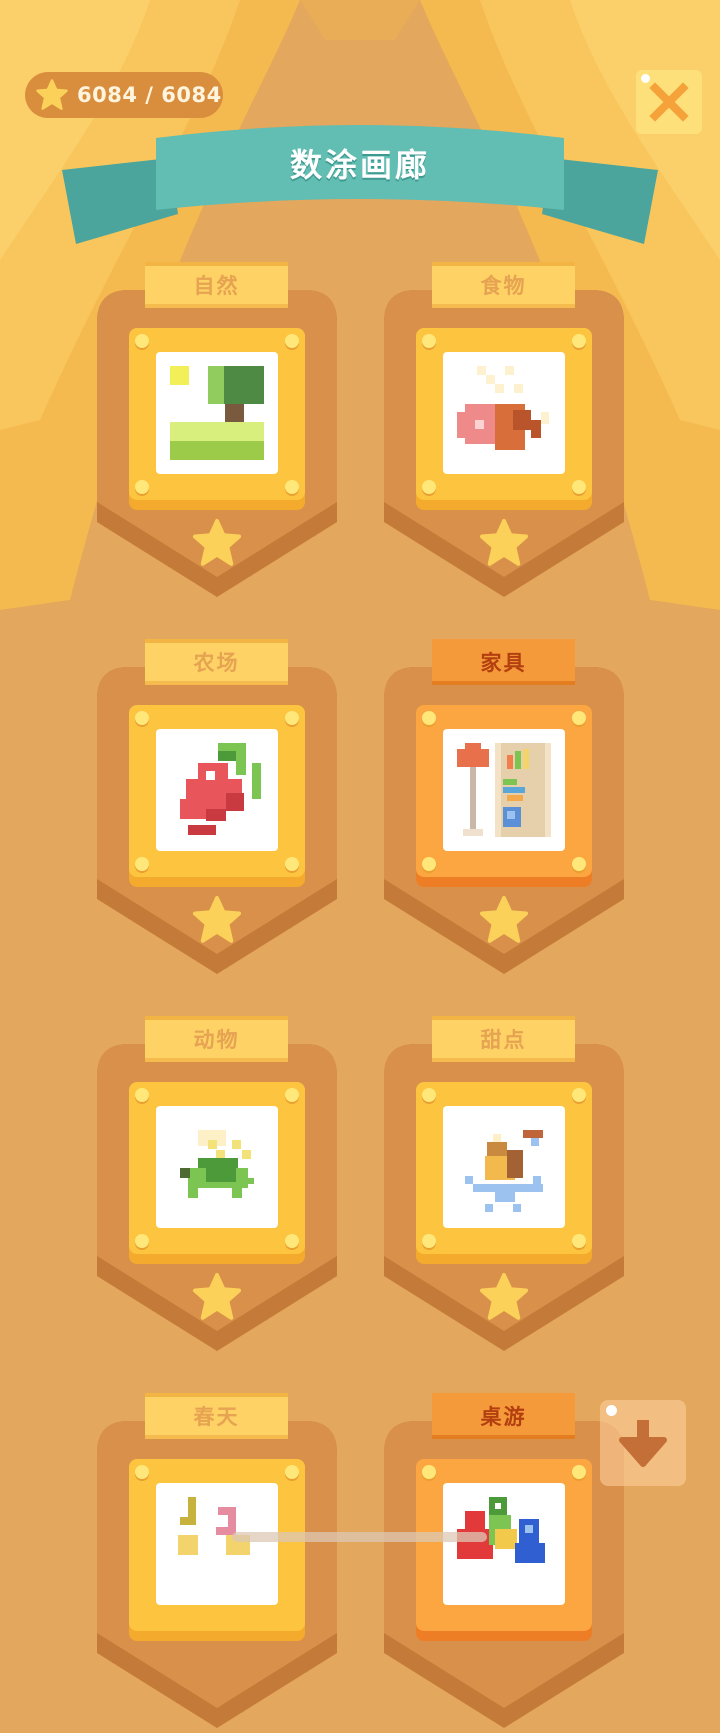  I want to click on category-card-desserts: 甜点, so click(504, 1186).